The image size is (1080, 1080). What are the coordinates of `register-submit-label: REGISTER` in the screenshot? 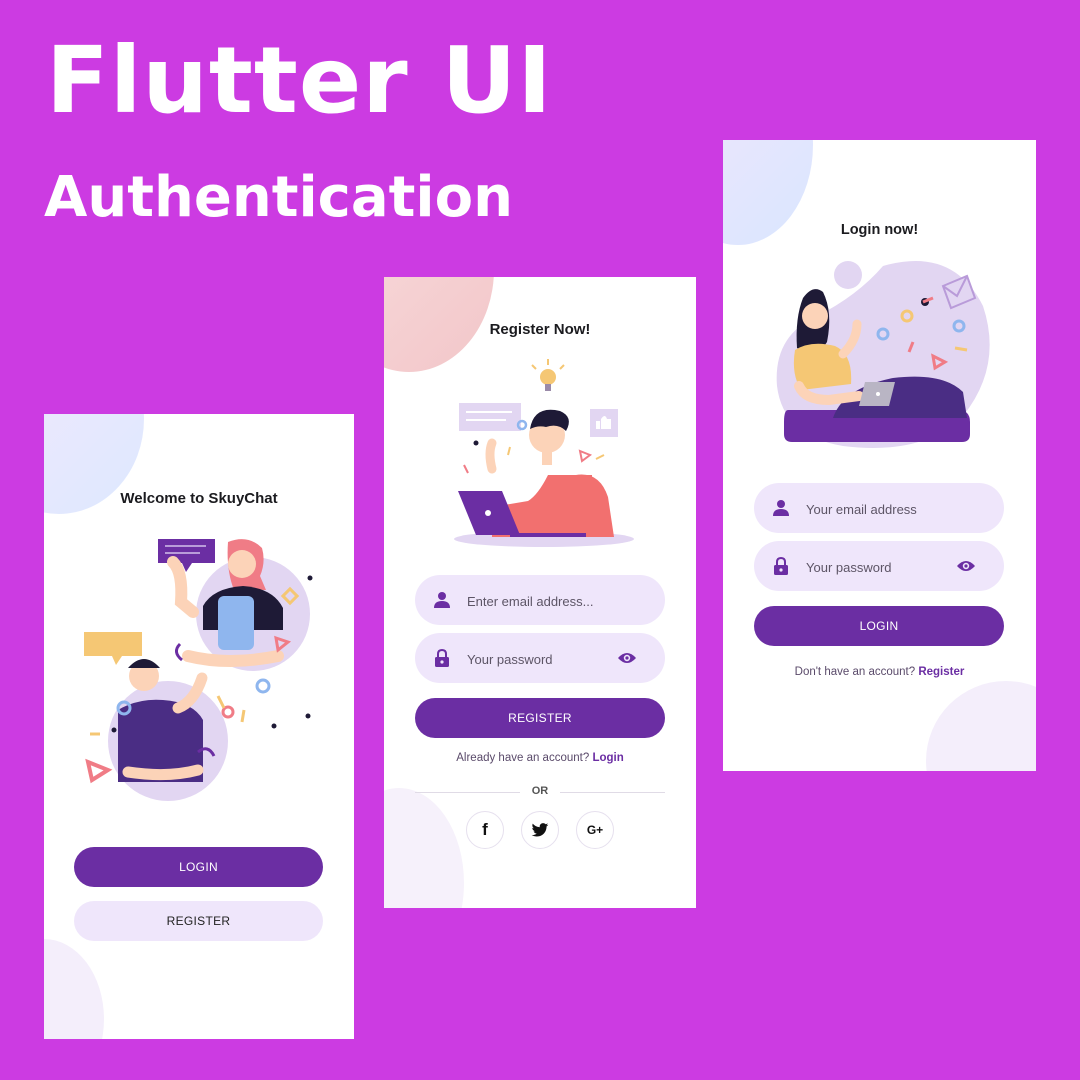 It's located at (540, 718).